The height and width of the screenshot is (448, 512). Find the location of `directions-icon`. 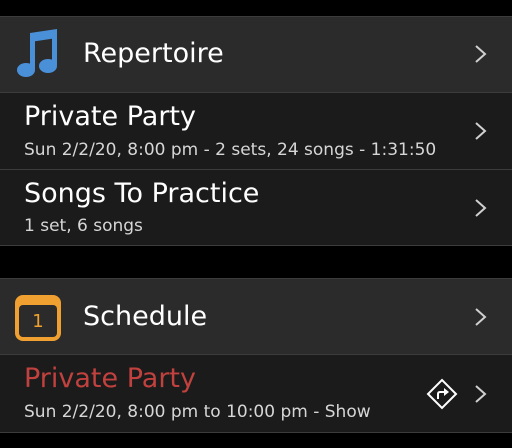

directions-icon is located at coordinates (442, 394).